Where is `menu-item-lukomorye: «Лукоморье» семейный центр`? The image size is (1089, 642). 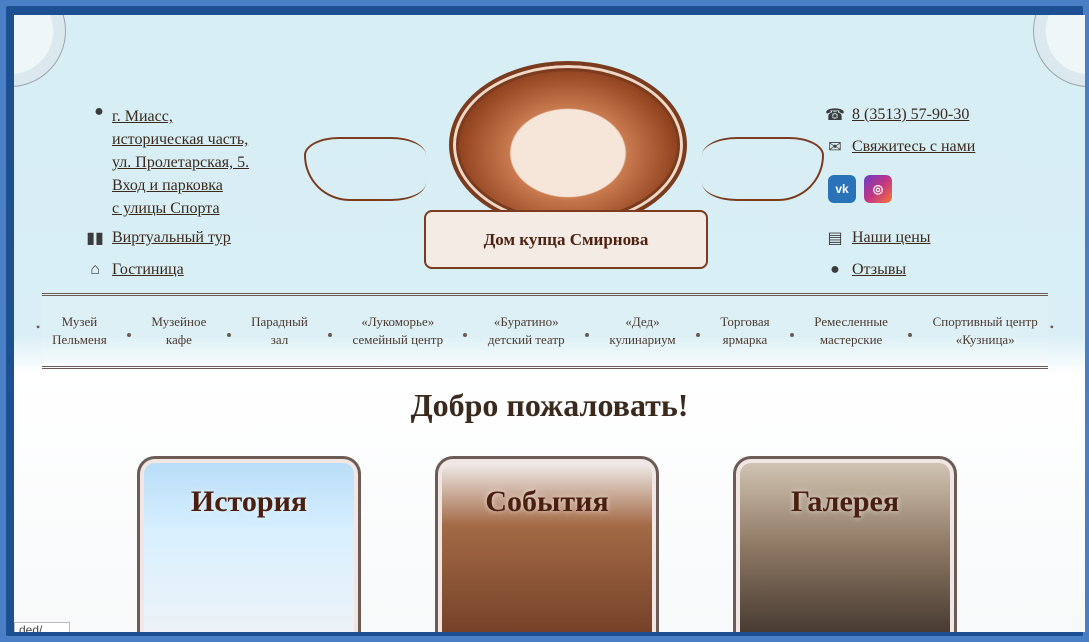
menu-item-lukomorye: «Лукоморье» семейный центр is located at coordinates (398, 331).